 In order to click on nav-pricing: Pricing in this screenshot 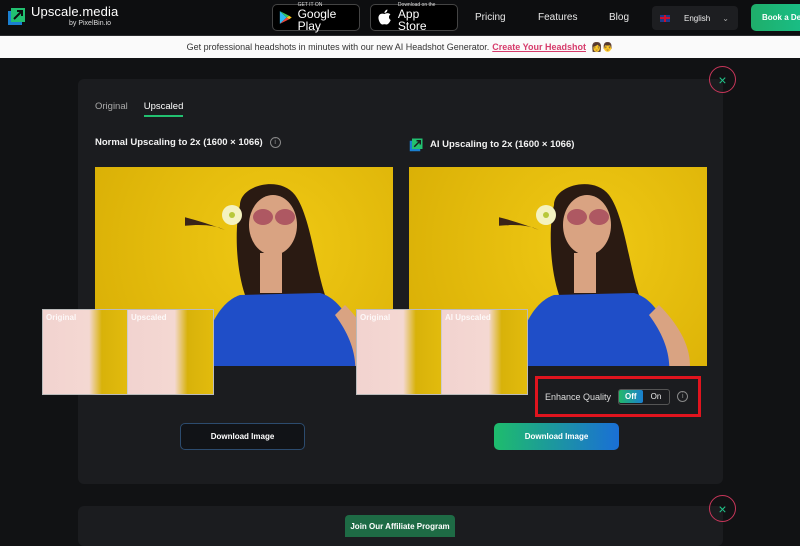, I will do `click(490, 17)`.